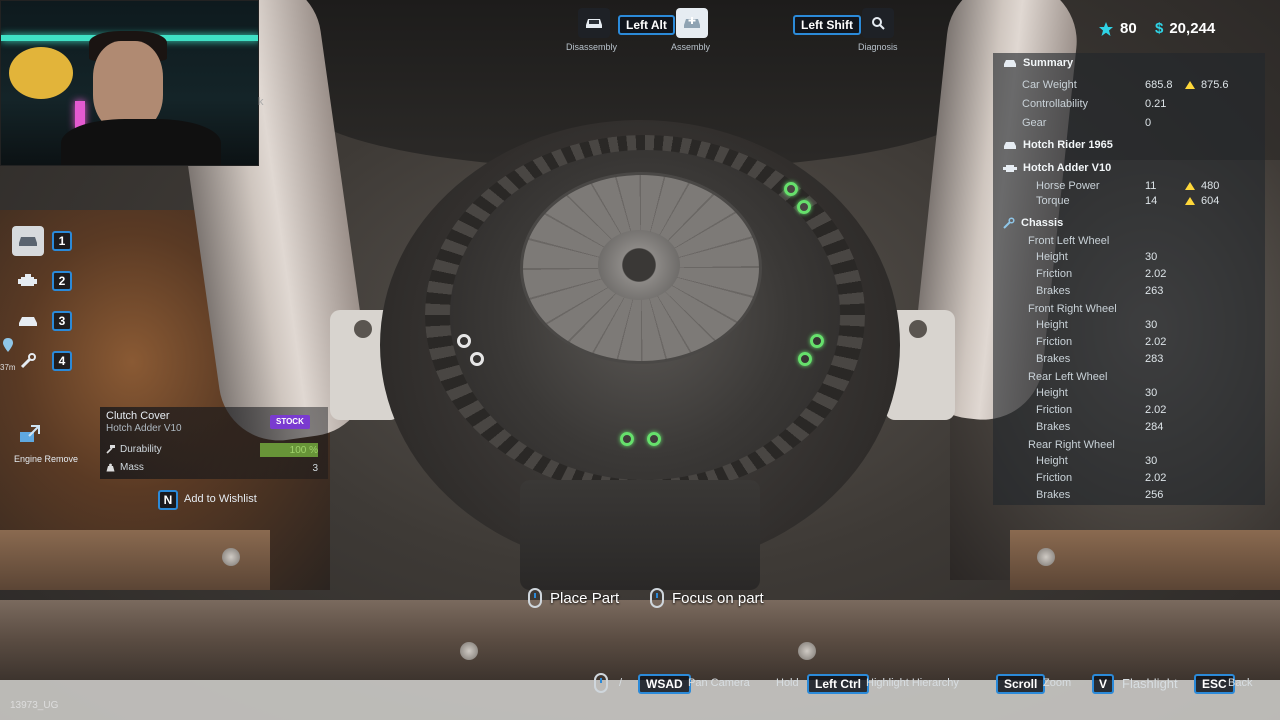 This screenshot has height=720, width=1280. I want to click on dollar-icon: $, so click(1159, 28).